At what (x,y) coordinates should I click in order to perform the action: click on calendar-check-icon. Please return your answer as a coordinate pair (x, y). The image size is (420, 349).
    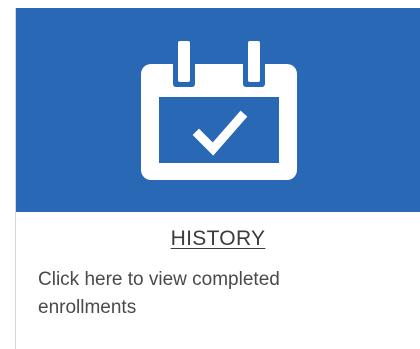
    Looking at the image, I should click on (219, 110).